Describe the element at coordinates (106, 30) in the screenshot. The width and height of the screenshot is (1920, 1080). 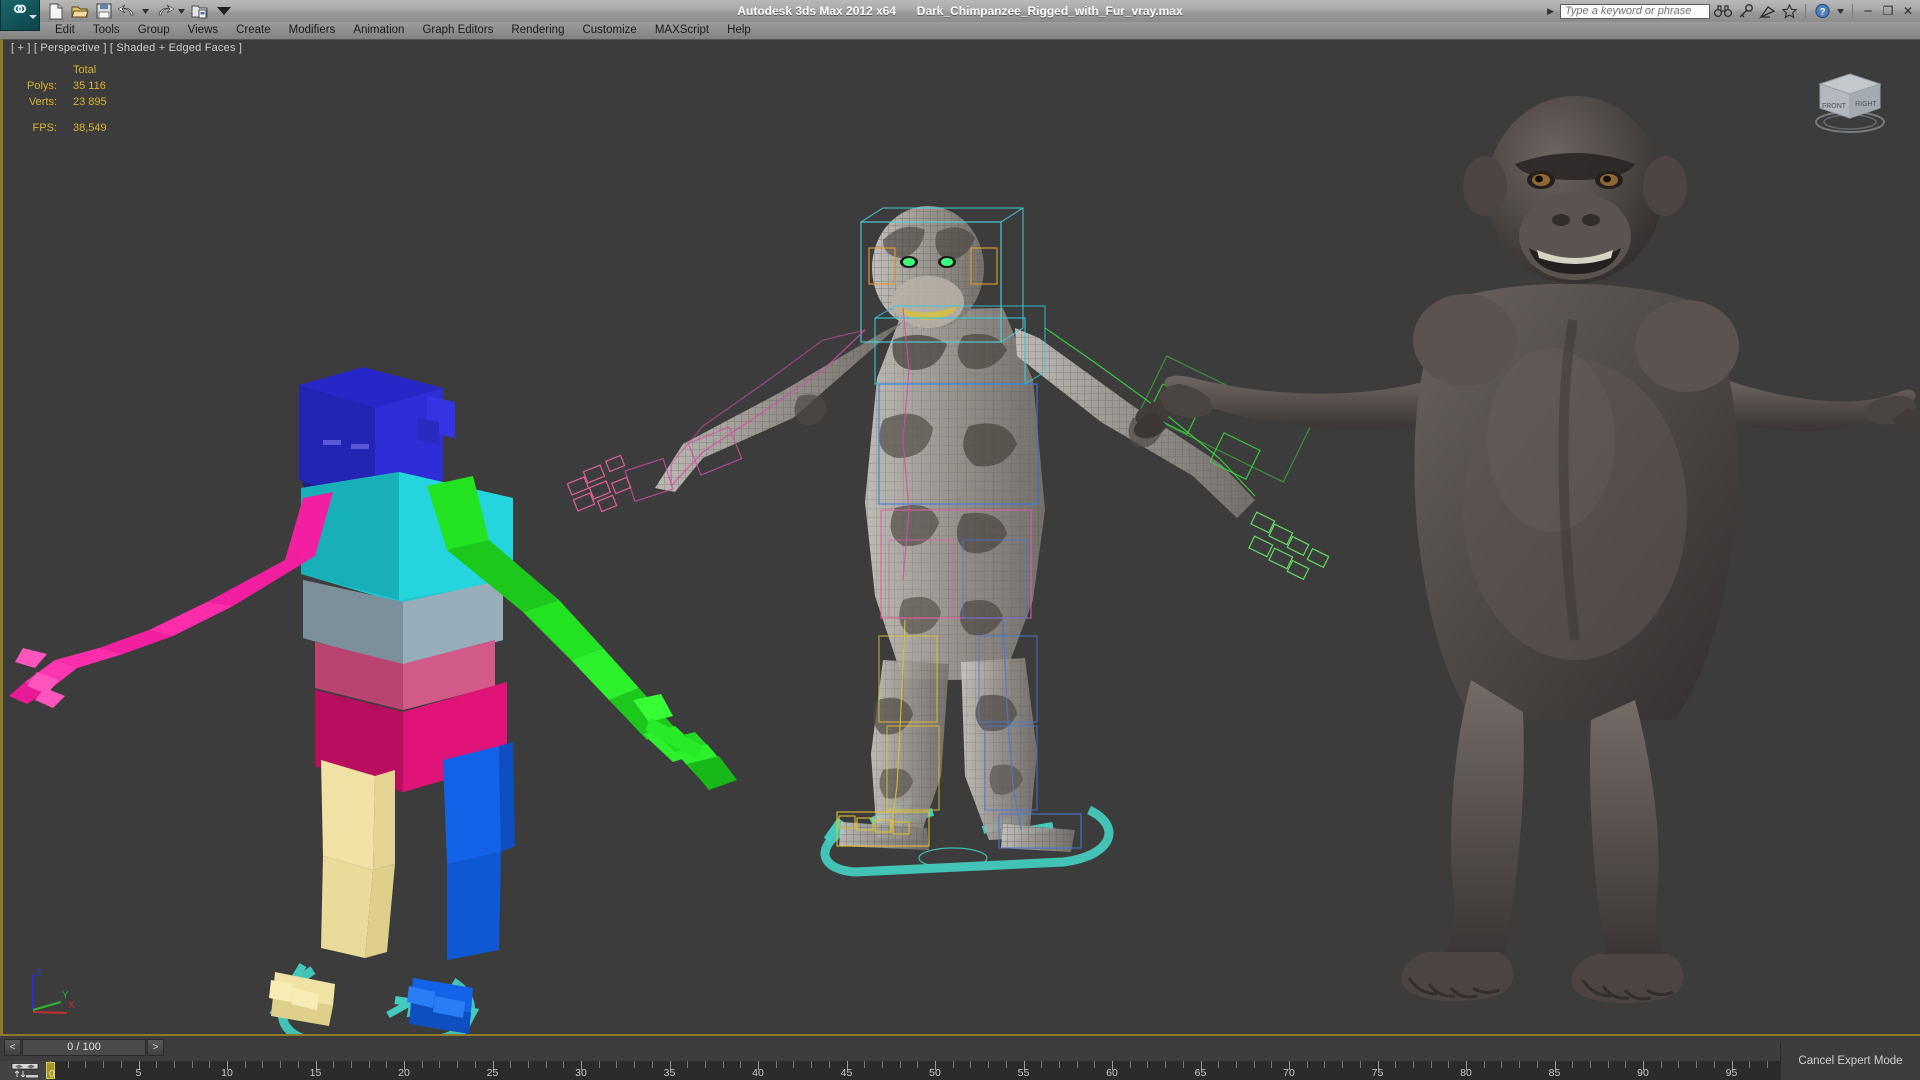
I see `menu-item-tools: Tools` at that location.